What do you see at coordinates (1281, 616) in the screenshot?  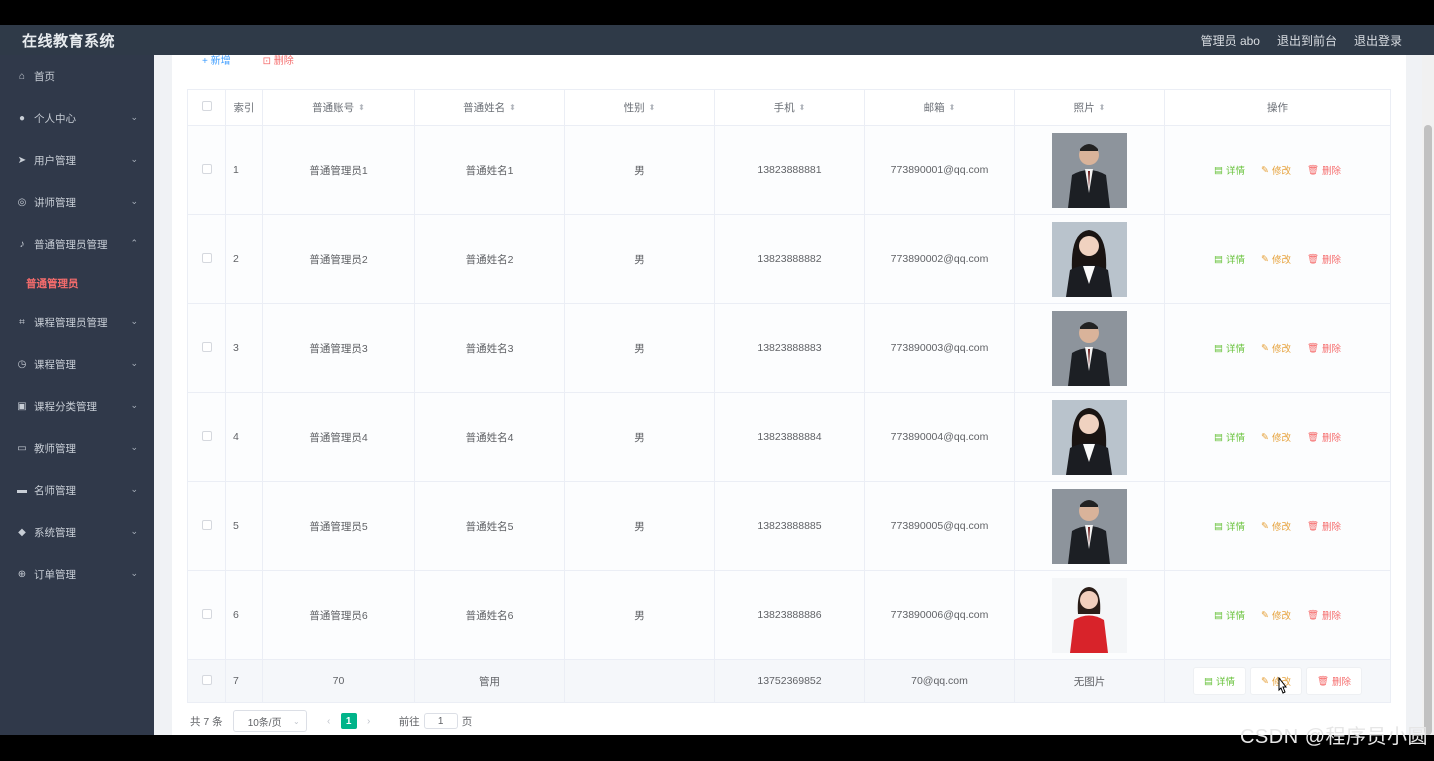 I see `edit-label: 修改` at bounding box center [1281, 616].